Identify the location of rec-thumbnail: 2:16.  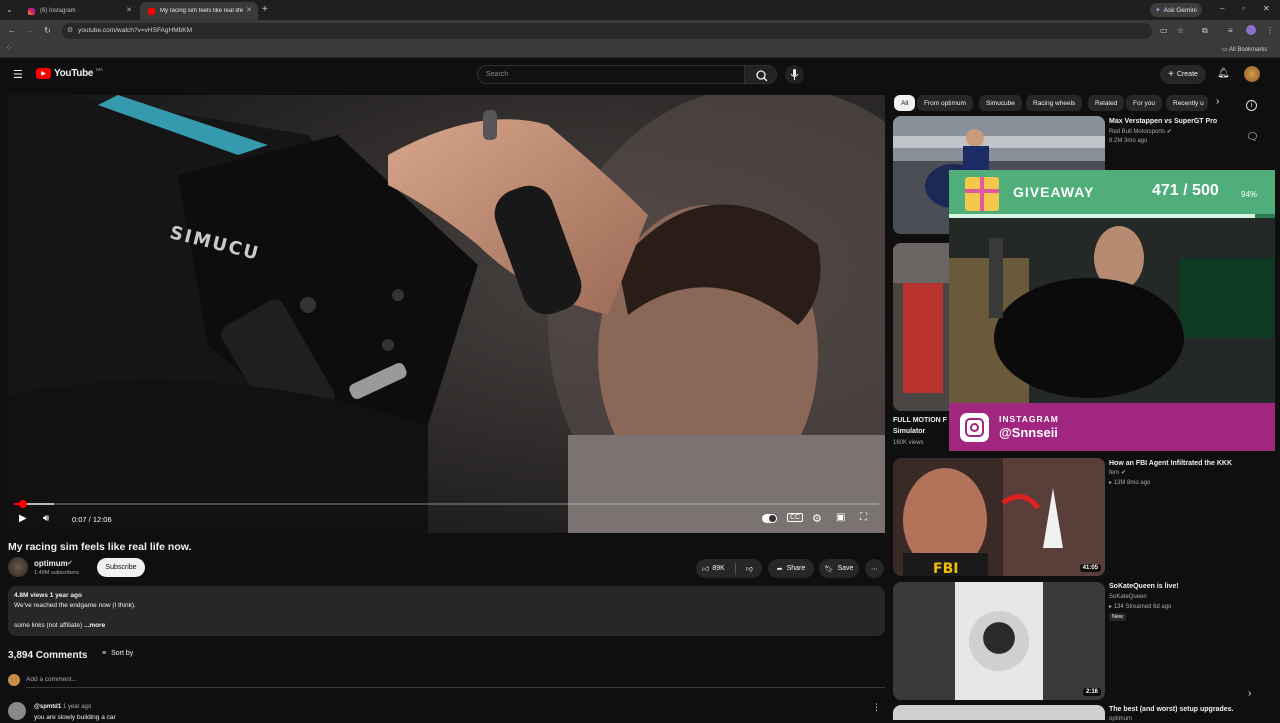
(999, 641).